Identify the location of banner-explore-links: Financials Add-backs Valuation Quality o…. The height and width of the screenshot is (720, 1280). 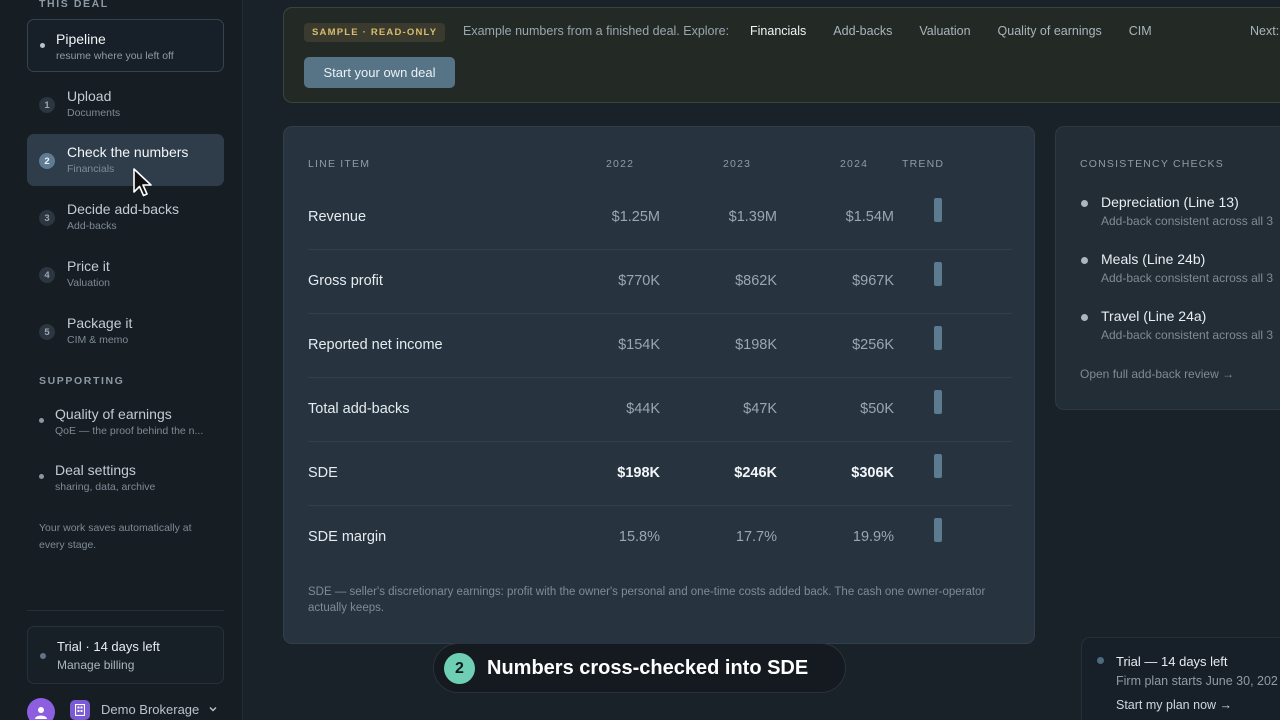
(964, 31).